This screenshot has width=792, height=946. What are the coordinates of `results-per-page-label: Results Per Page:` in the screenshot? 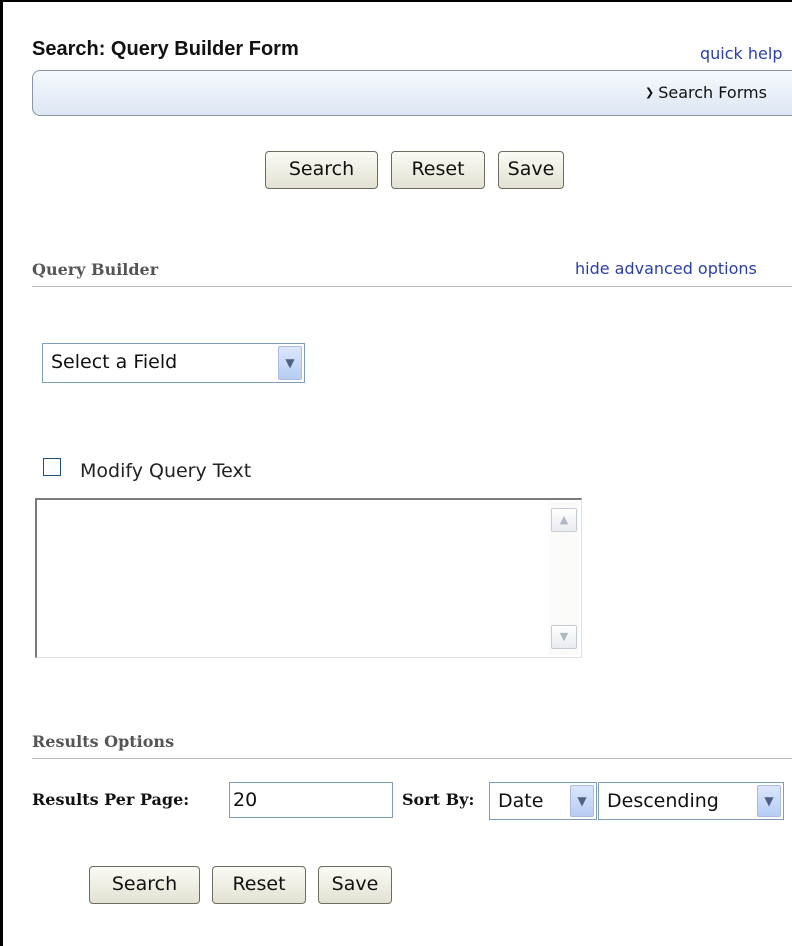 It's located at (111, 799).